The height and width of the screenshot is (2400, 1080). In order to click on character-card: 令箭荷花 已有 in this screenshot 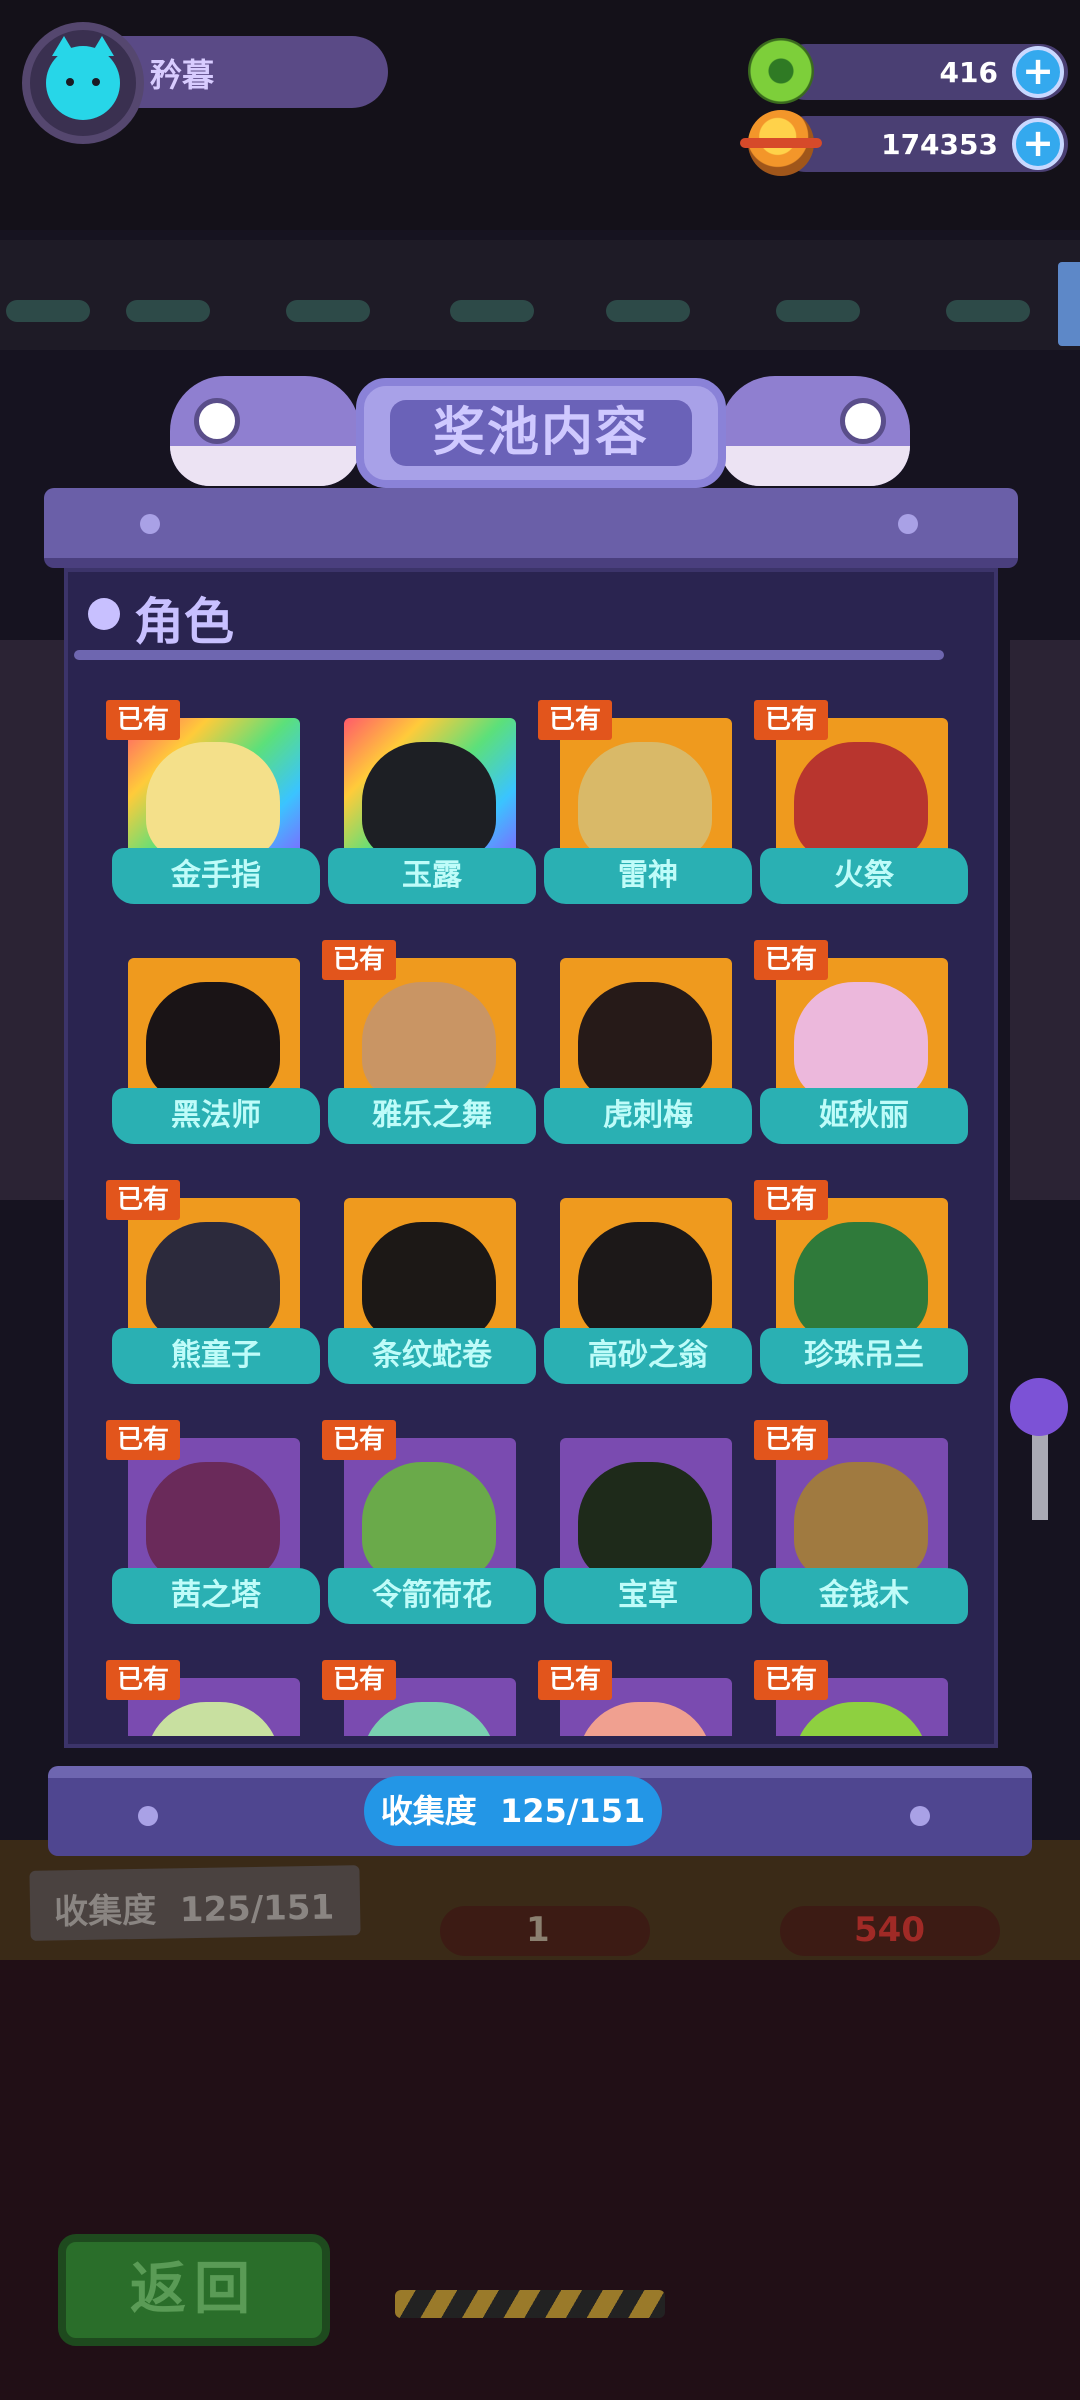, I will do `click(430, 1528)`.